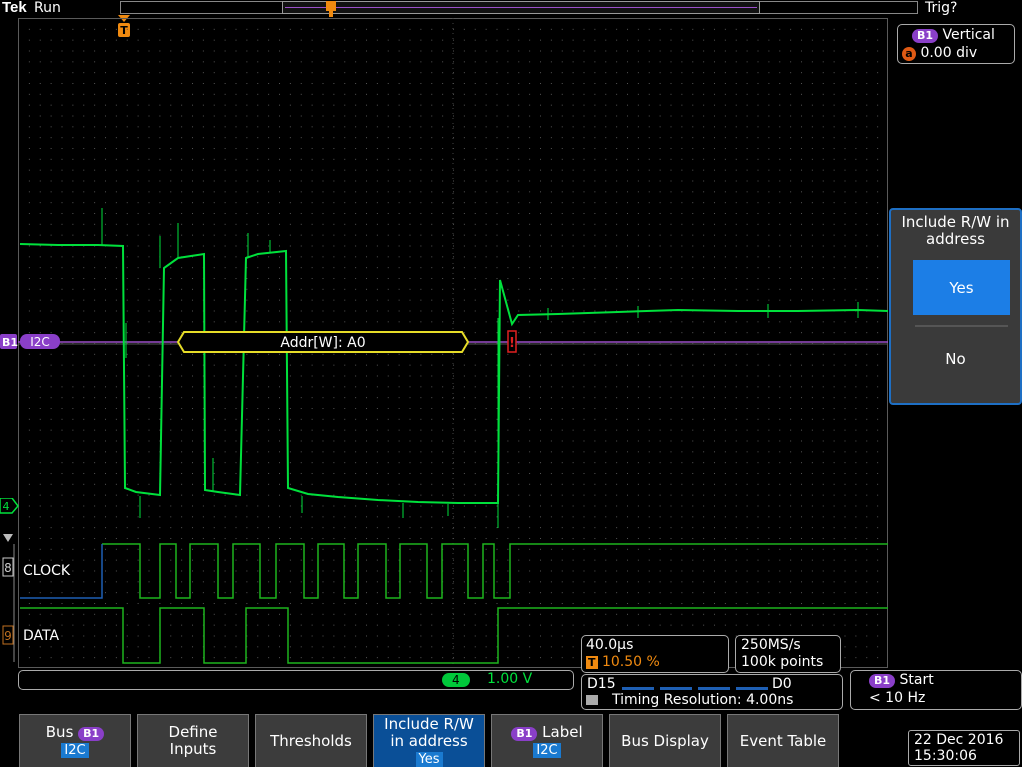  Describe the element at coordinates (959, 740) in the screenshot. I see `date: 22 Dec 2016` at that location.